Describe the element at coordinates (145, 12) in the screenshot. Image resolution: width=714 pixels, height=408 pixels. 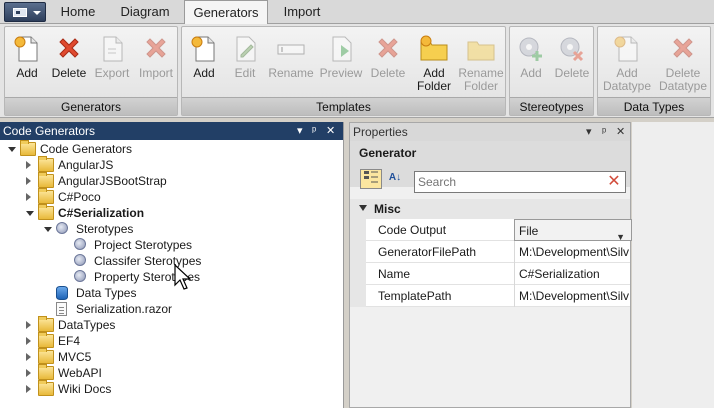
I see `tab-diagram: Diagram` at that location.